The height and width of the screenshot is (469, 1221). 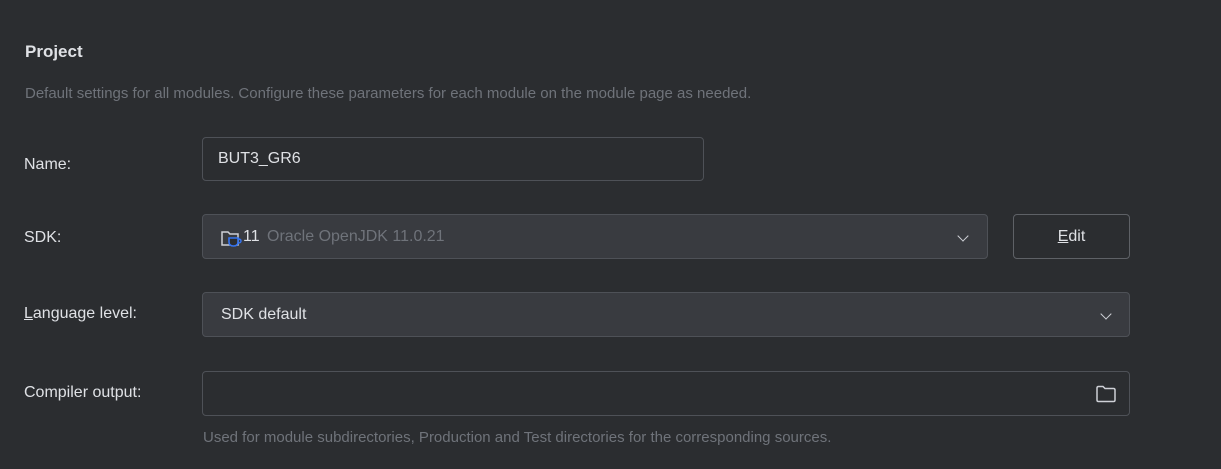 I want to click on compiler-output-label: Compiler output:, so click(x=83, y=392).